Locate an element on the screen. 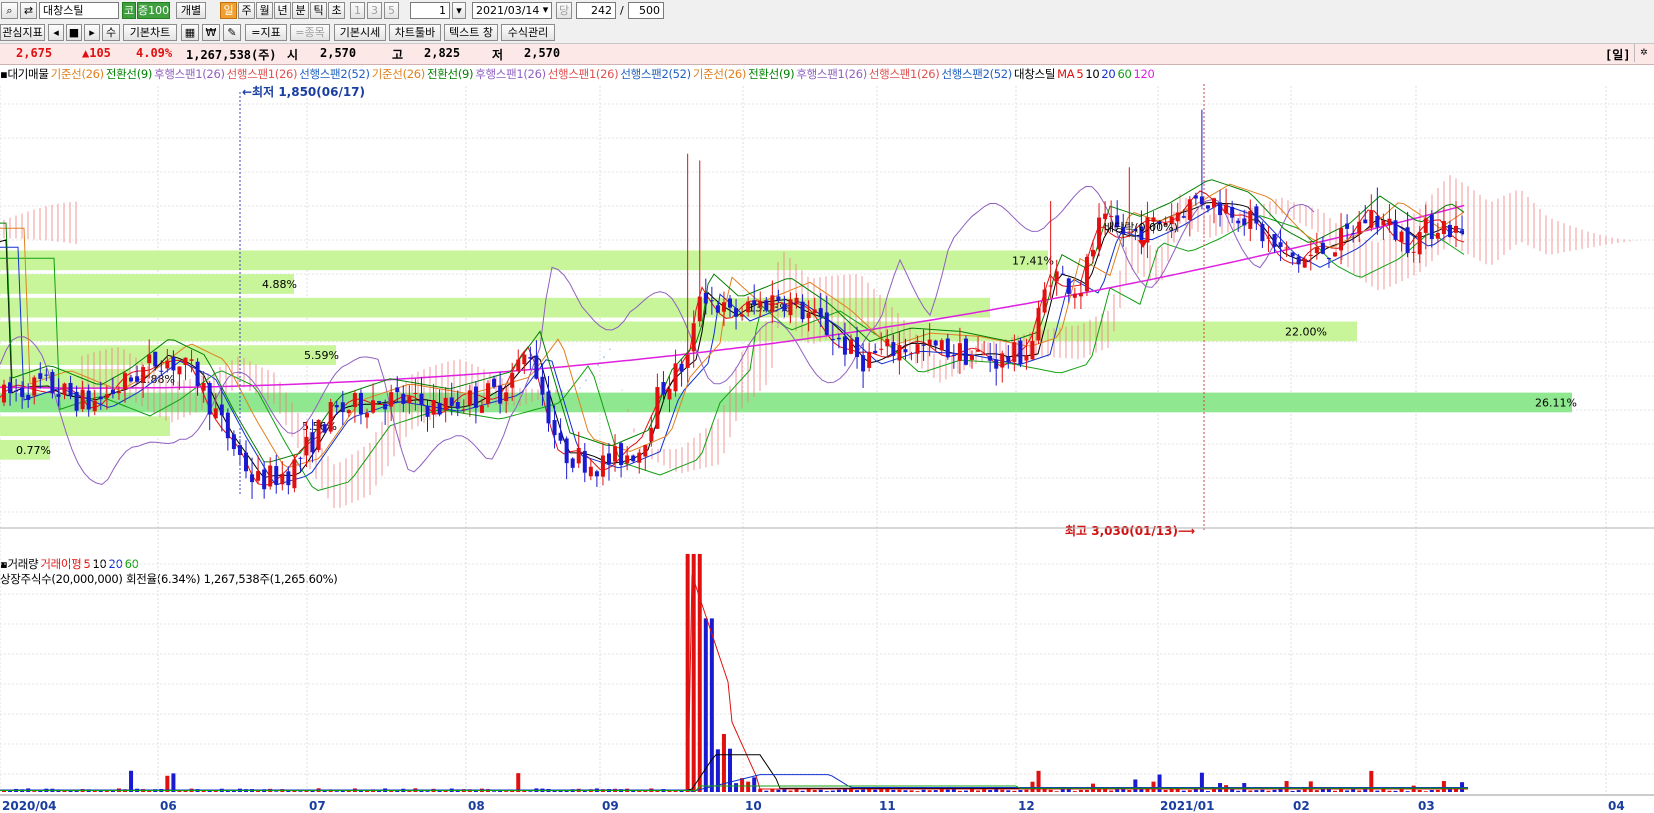  interval-button-1: 1 is located at coordinates (357, 10).